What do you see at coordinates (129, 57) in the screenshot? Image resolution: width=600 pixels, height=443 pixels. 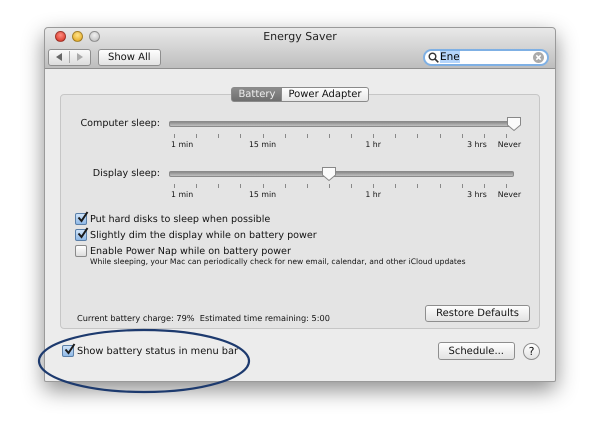 I see `show-all-button: Show All` at bounding box center [129, 57].